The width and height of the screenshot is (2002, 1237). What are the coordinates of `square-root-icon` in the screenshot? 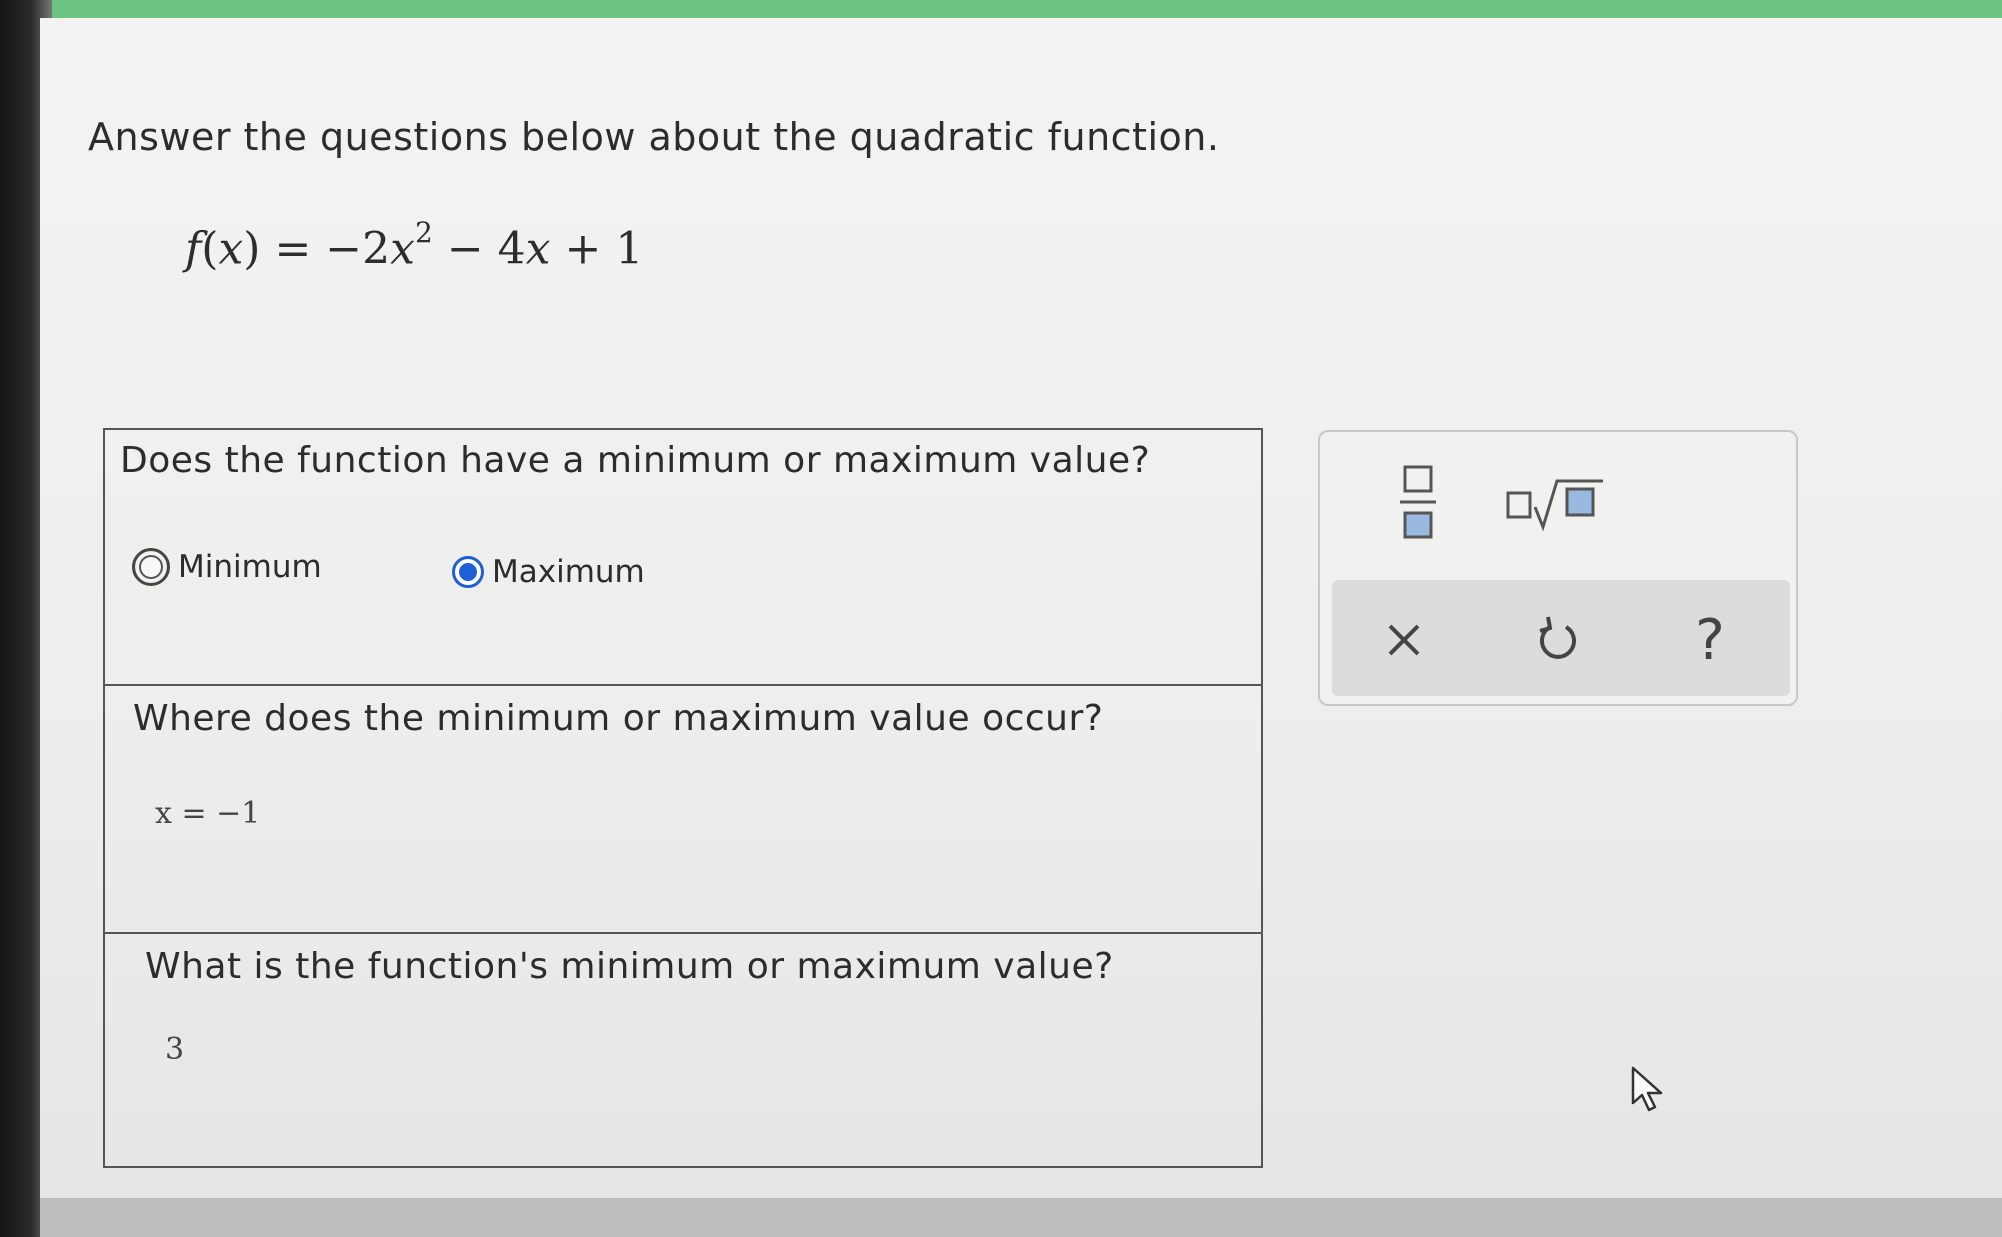 It's located at (1554, 505).